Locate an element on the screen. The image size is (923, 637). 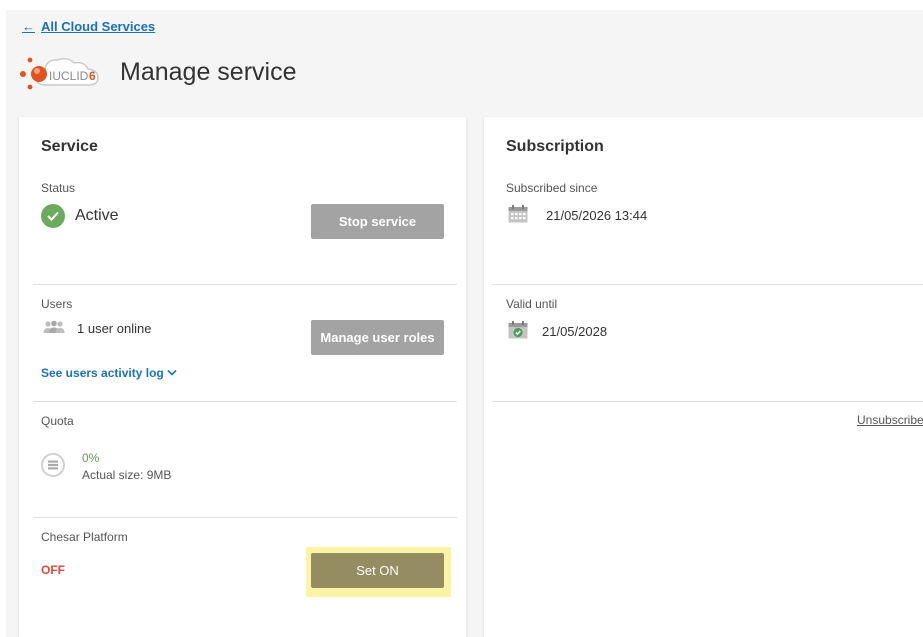
valid-until-value: 21/05/2028 is located at coordinates (575, 331).